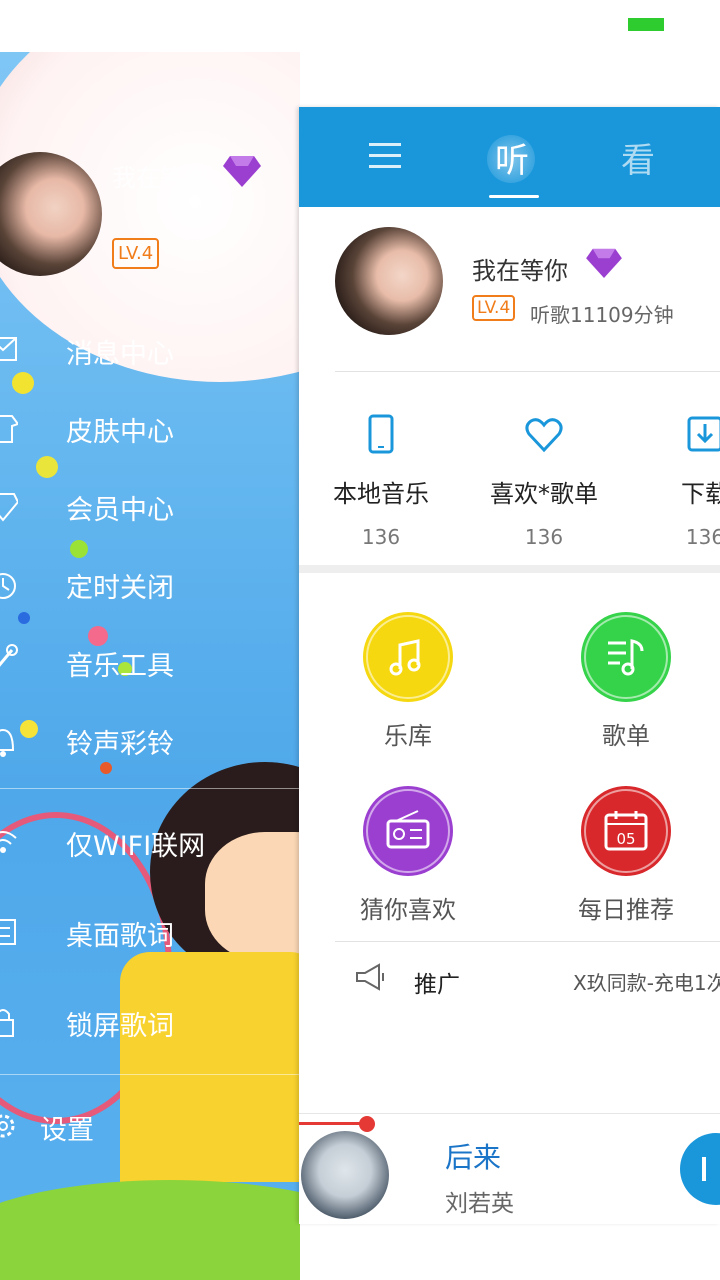  What do you see at coordinates (408, 910) in the screenshot?
I see `feature-label: 猜你喜欢` at bounding box center [408, 910].